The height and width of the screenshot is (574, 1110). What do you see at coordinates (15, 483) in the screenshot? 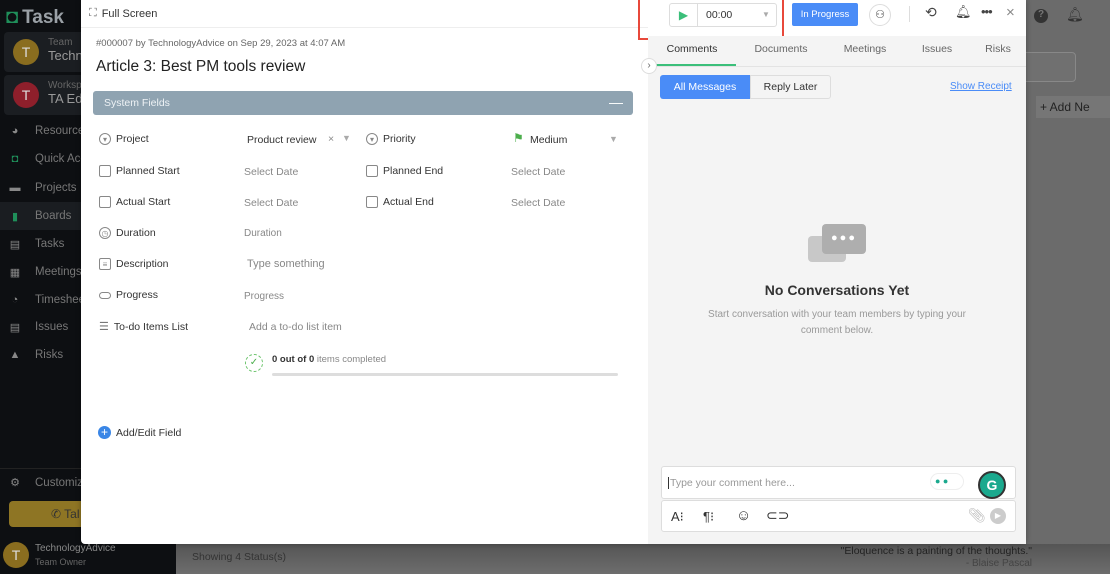
I see `gear-icon: ⚙` at bounding box center [15, 483].